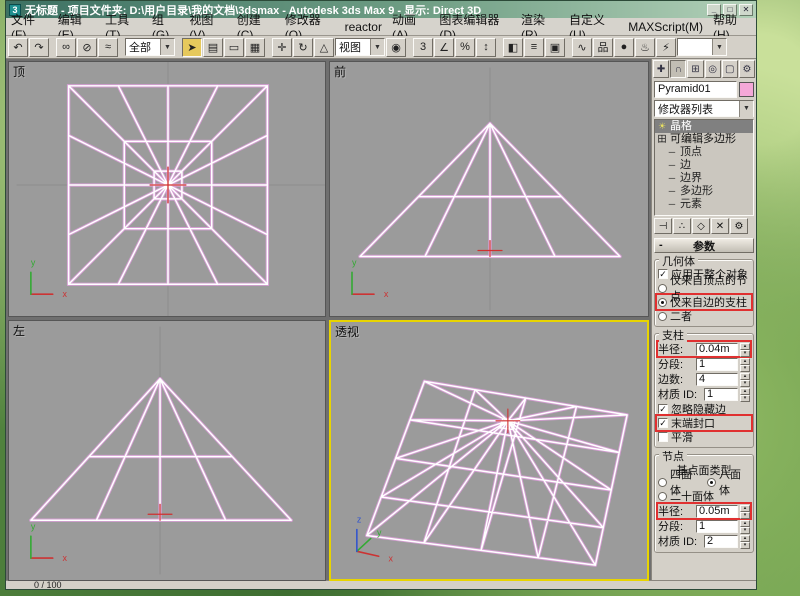  Describe the element at coordinates (704, 437) in the screenshot. I see `smooth-checkbox: 平滑` at that location.